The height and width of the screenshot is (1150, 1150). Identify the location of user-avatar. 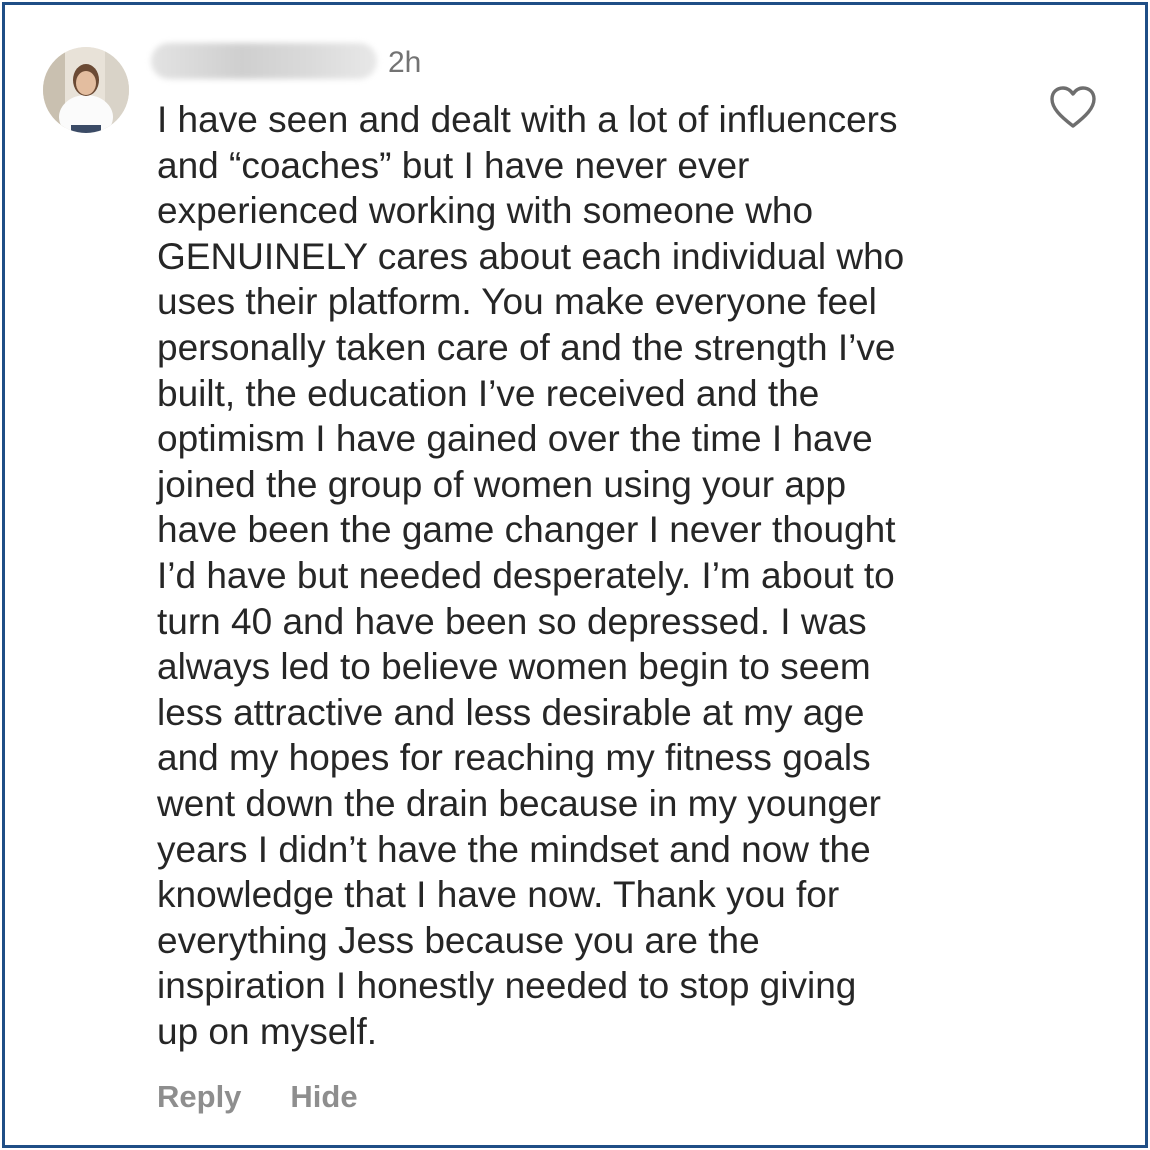
(86, 90).